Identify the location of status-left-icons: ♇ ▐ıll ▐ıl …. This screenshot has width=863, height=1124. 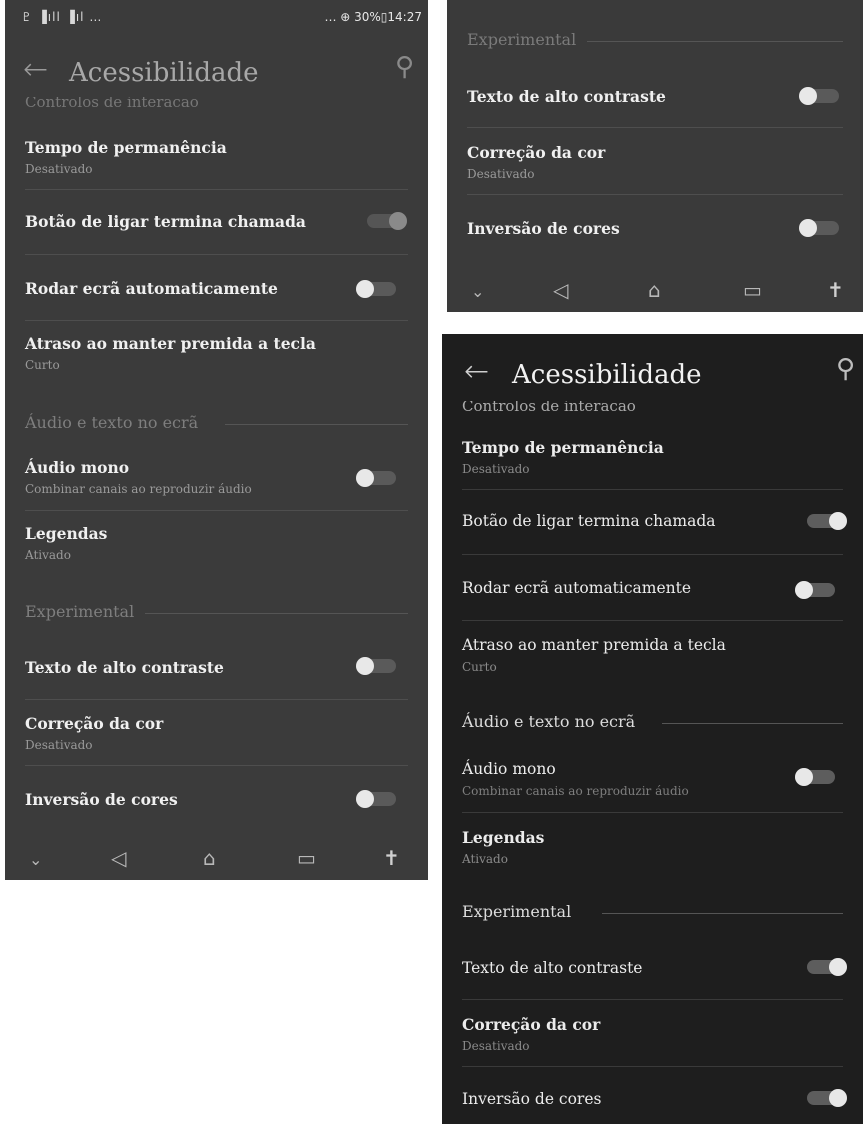
(62, 17).